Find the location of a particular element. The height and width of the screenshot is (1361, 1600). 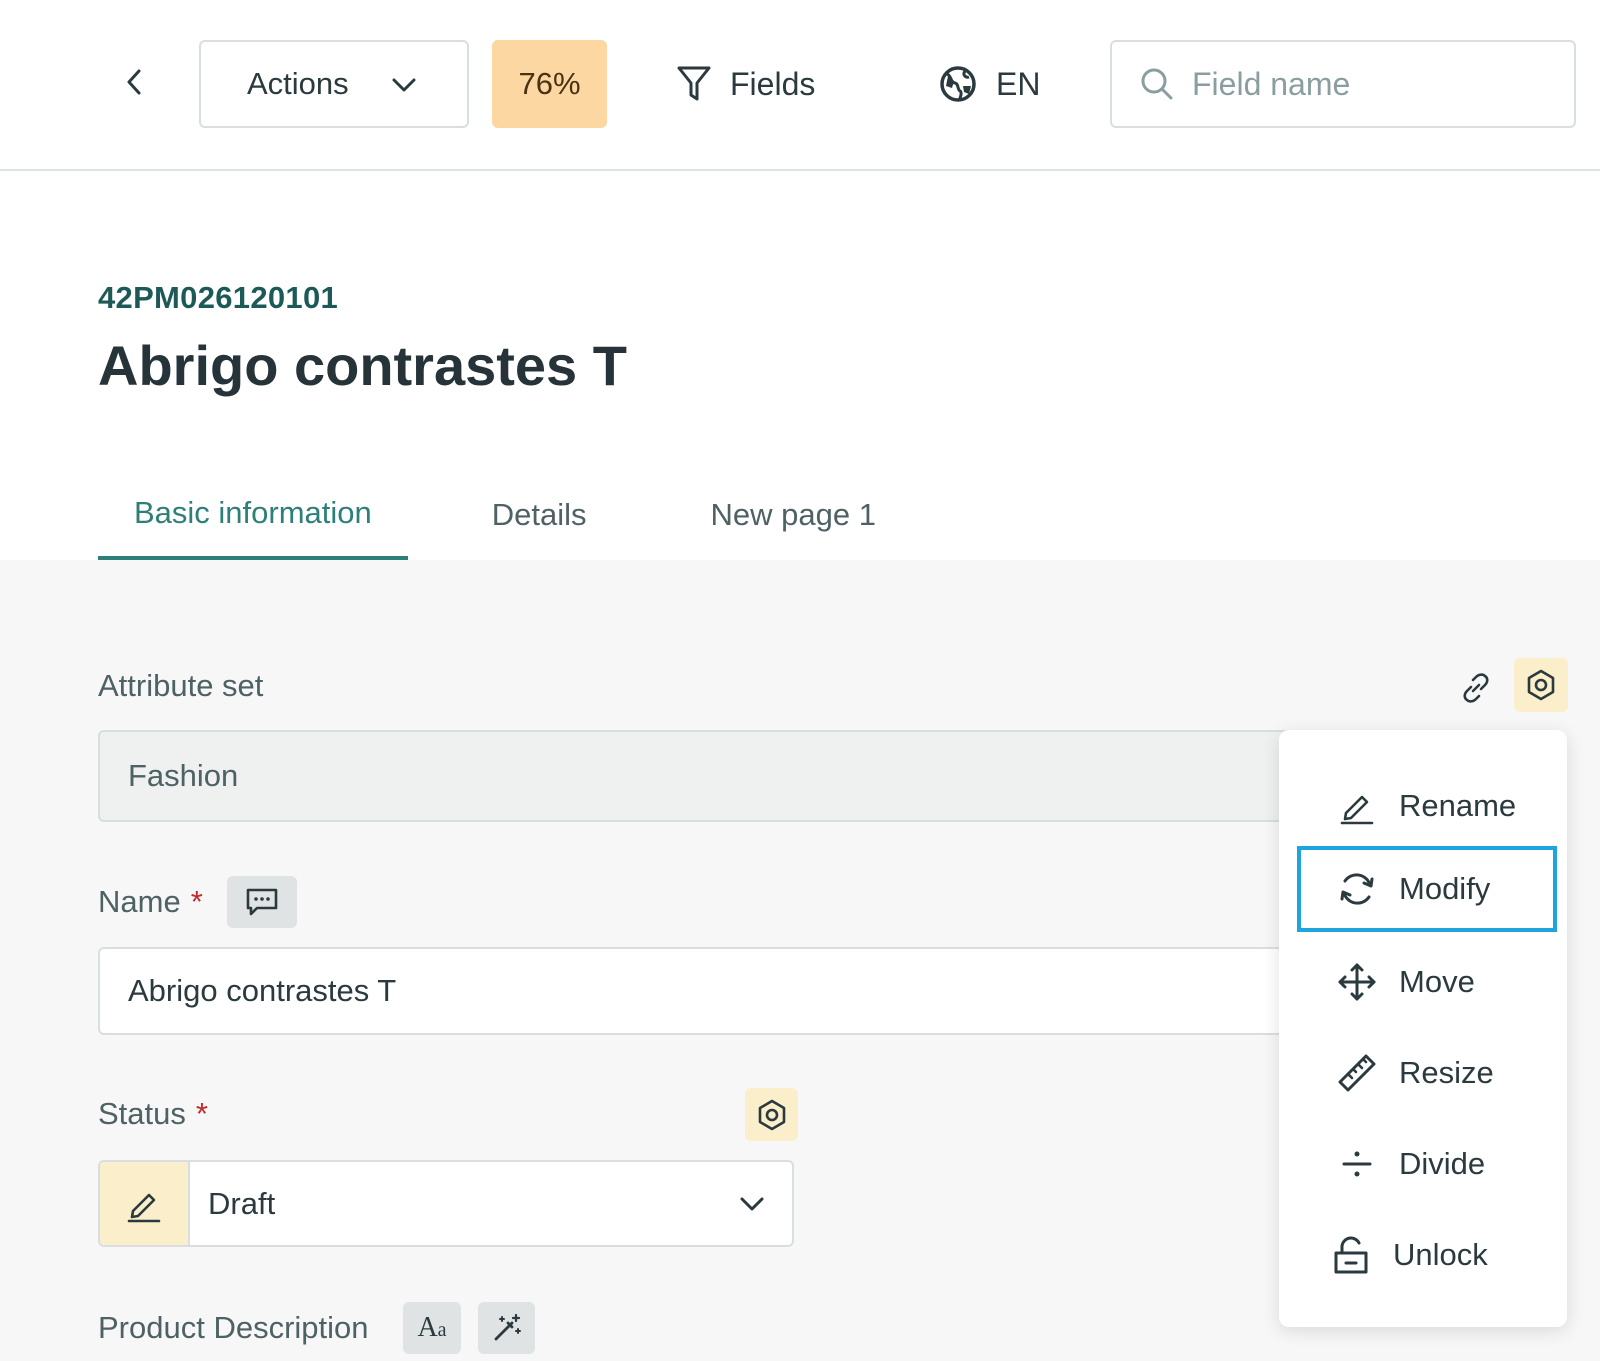

product-description-label: Product Description is located at coordinates (233, 1327).